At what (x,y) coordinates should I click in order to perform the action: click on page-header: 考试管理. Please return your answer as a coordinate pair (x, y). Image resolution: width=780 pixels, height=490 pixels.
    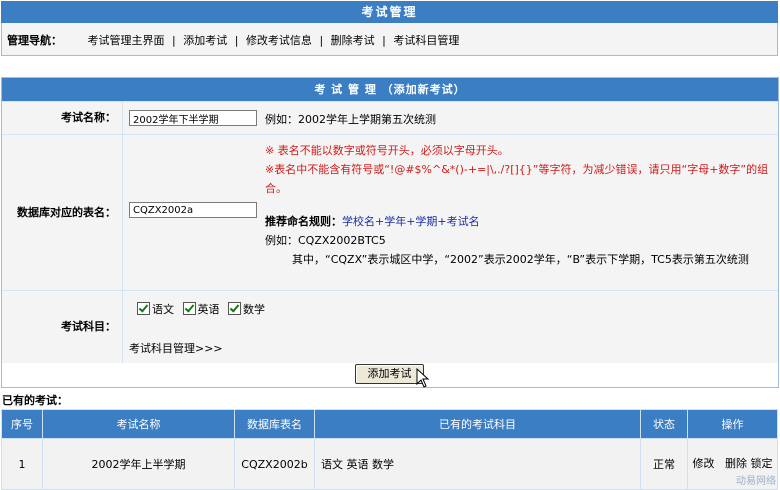
    Looking at the image, I should click on (389, 12).